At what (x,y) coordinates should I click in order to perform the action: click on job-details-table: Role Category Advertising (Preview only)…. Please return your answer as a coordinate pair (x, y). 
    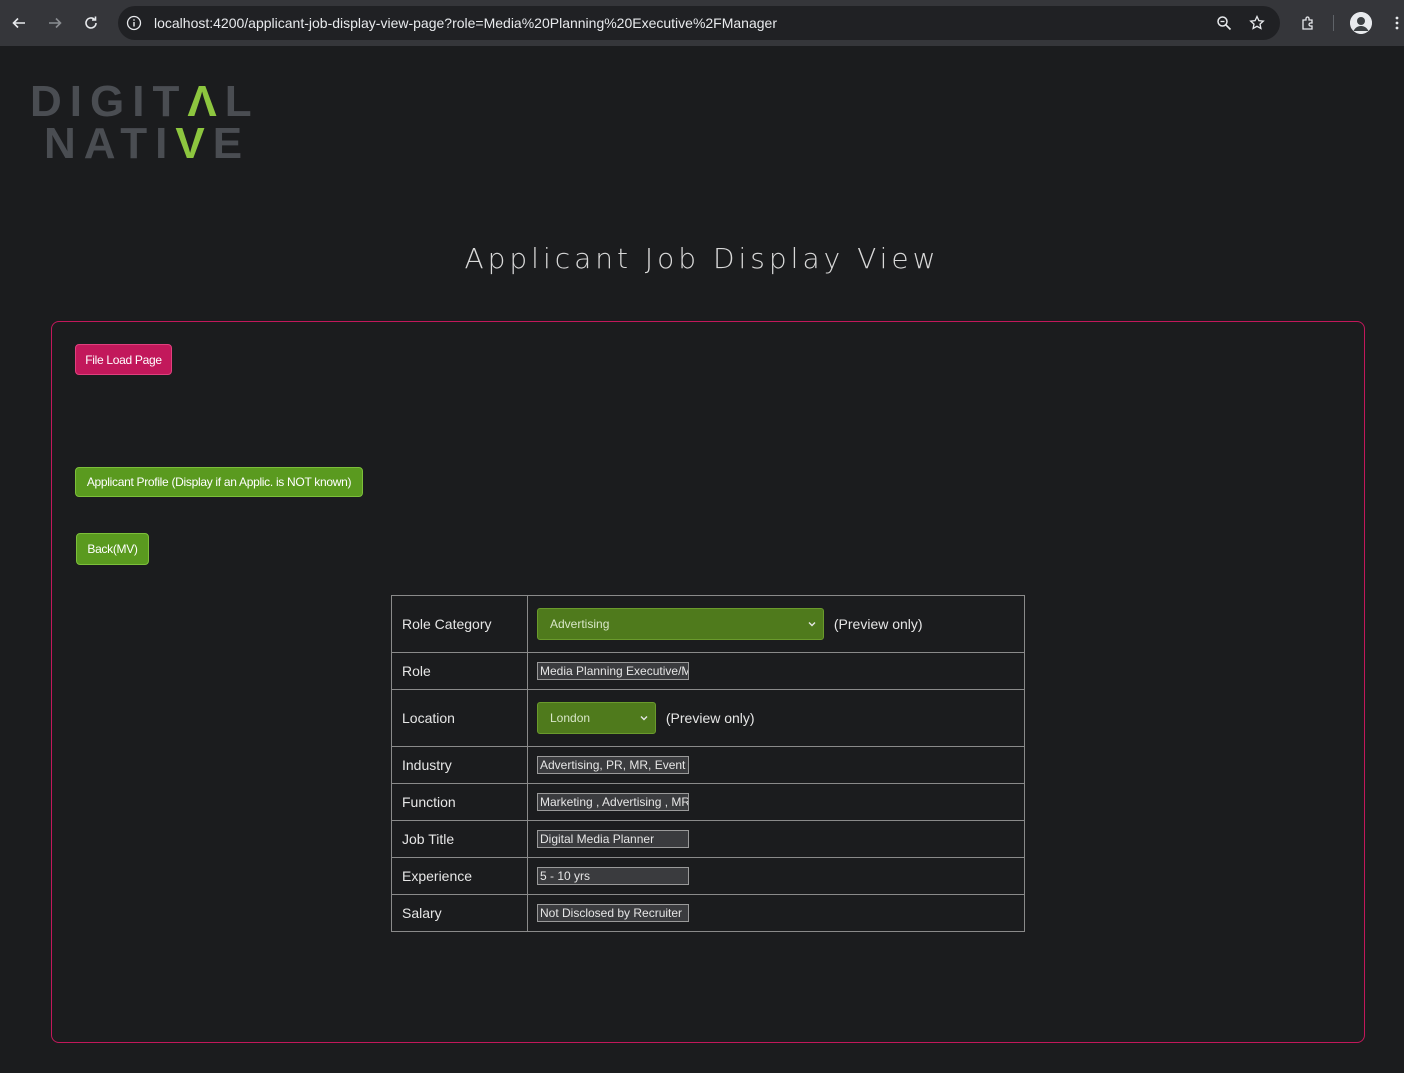
    Looking at the image, I should click on (708, 763).